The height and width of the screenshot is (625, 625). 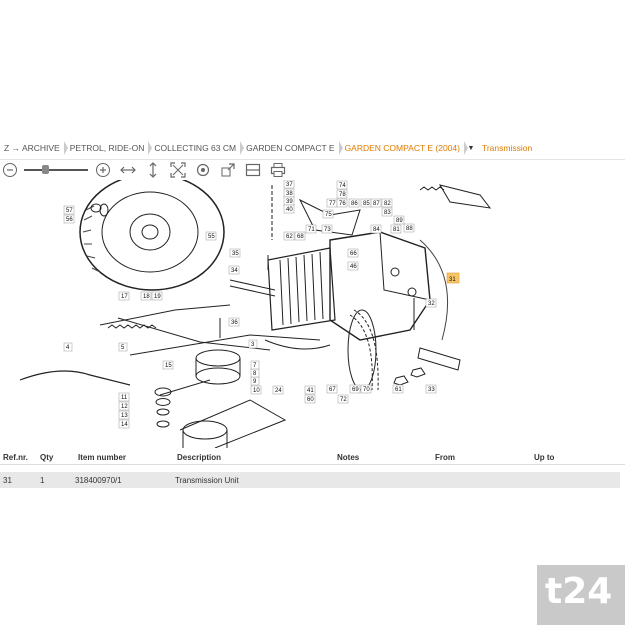 What do you see at coordinates (310, 390) in the screenshot?
I see `callout-41: 41` at bounding box center [310, 390].